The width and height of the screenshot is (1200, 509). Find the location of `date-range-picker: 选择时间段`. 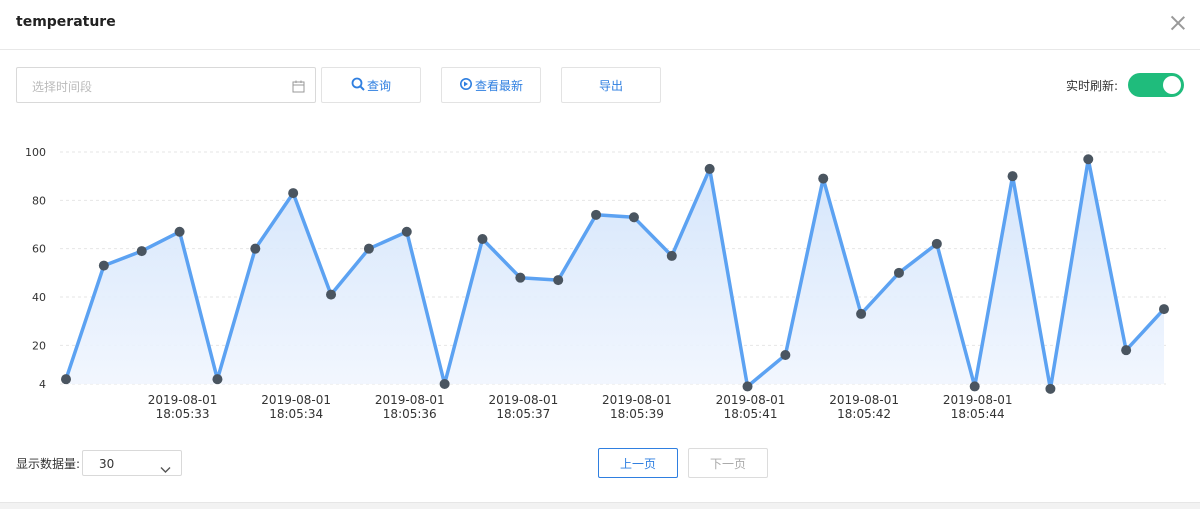

date-range-picker: 选择时间段 is located at coordinates (166, 85).